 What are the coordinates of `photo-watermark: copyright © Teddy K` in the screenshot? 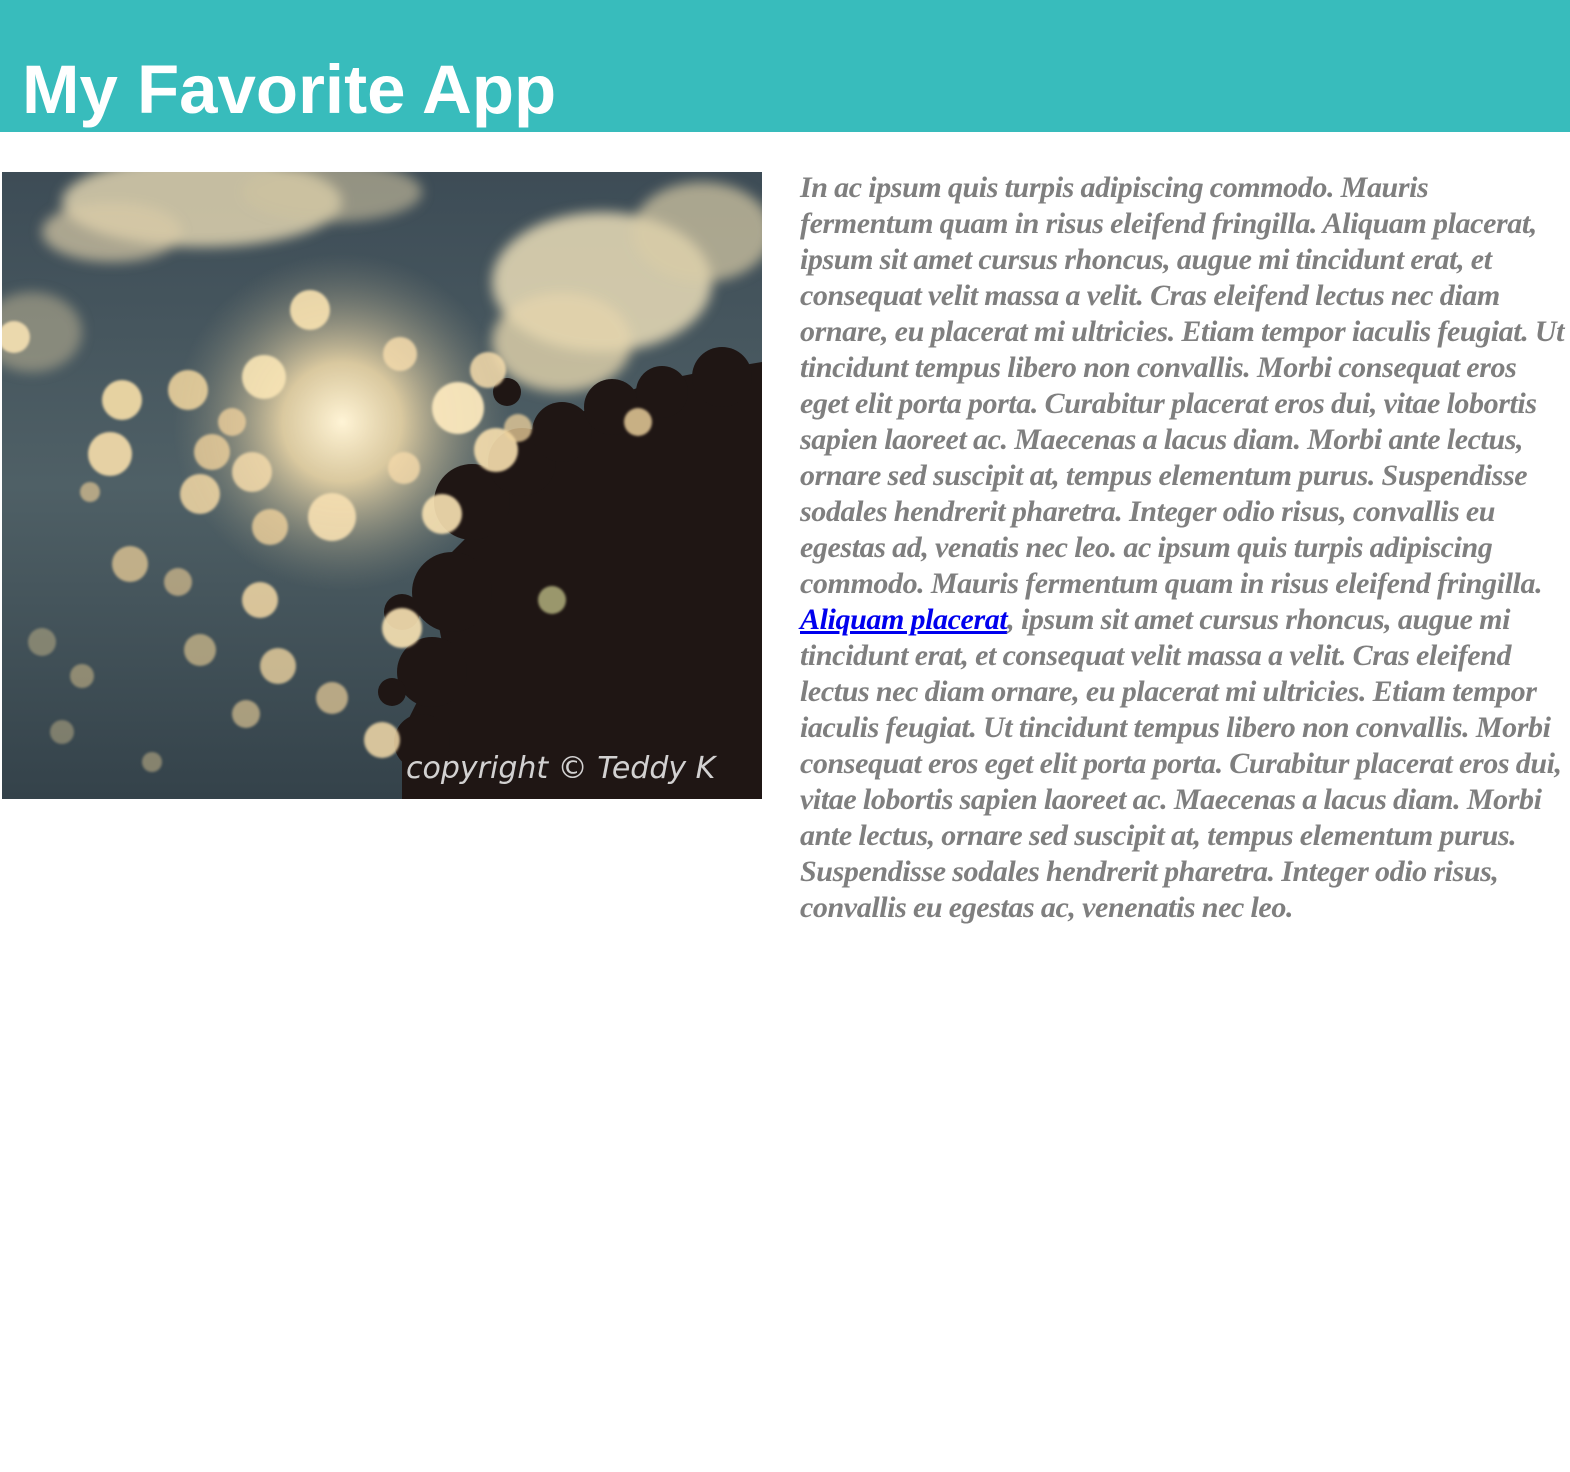 It's located at (562, 768).